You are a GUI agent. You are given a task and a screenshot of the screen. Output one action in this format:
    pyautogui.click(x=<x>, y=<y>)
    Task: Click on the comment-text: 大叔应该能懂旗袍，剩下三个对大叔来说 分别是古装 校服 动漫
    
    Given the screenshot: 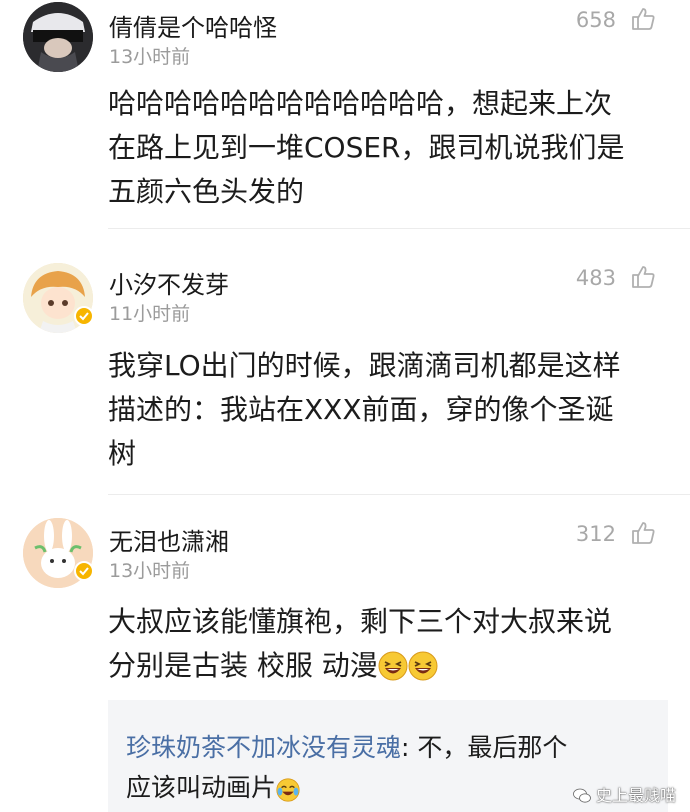 What is the action you would take?
    pyautogui.click(x=388, y=644)
    